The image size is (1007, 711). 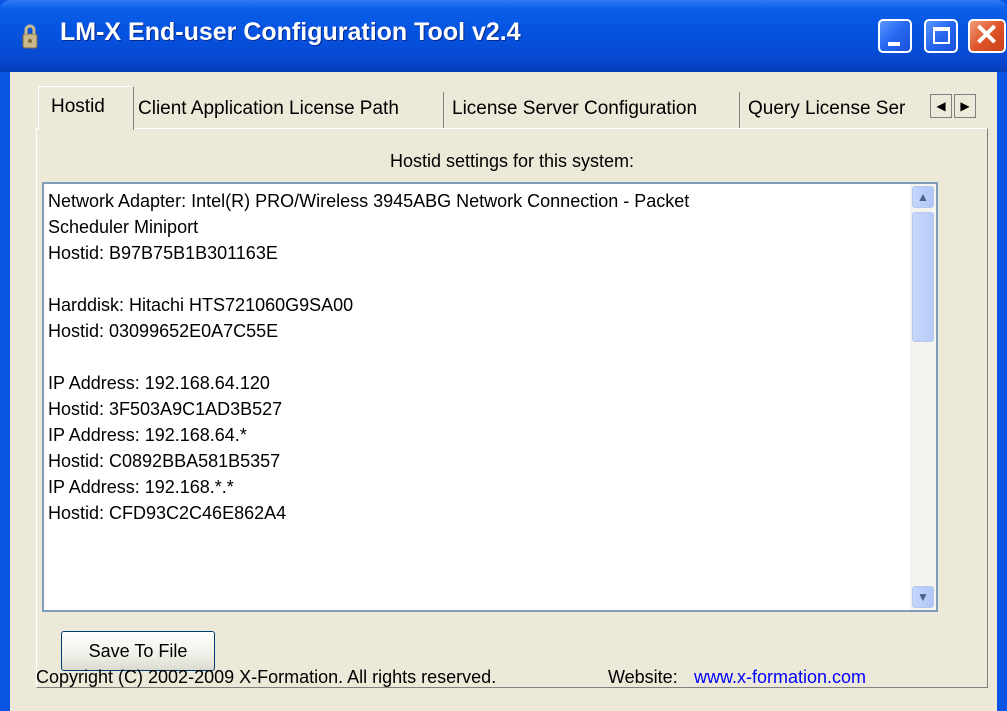 I want to click on minimize-icon, so click(x=894, y=44).